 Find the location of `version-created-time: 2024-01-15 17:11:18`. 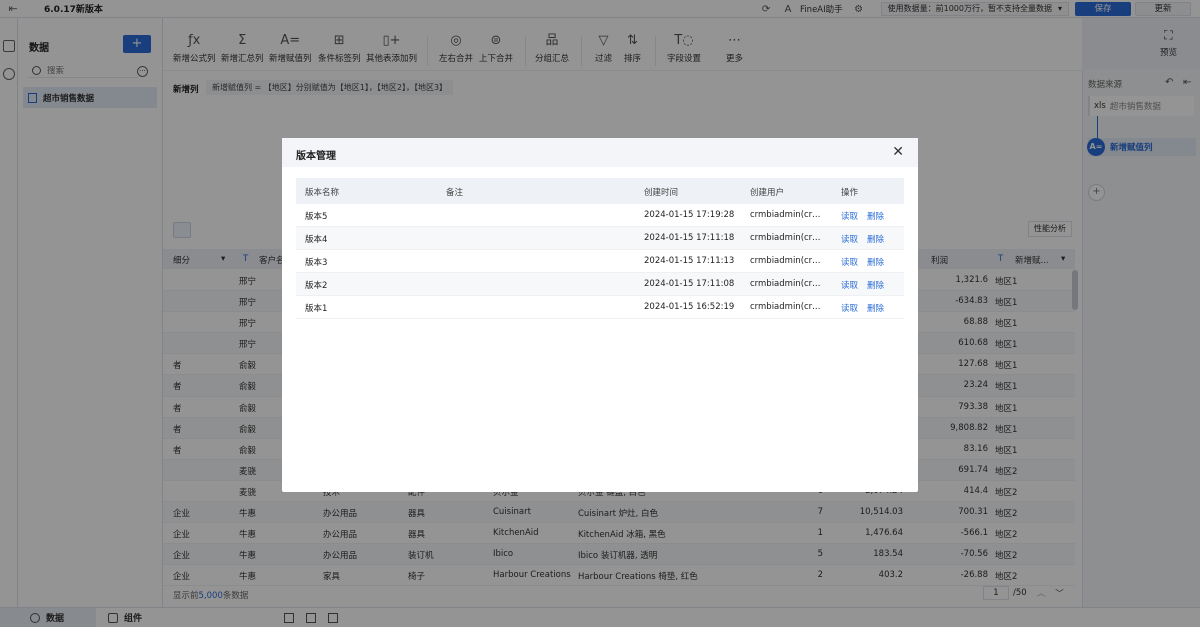

version-created-time: 2024-01-15 17:11:18 is located at coordinates (689, 238).